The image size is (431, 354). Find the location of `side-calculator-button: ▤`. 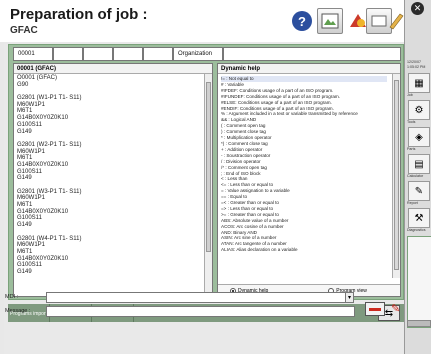

side-calculator-button: ▤ is located at coordinates (419, 164).